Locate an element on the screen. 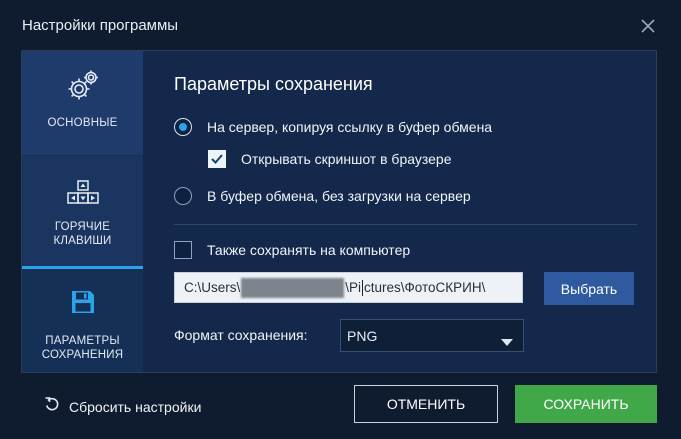 This screenshot has width=681, height=439. radio-option-clipboard-label: В буфер обмена, без загрузки на сервер is located at coordinates (339, 196).